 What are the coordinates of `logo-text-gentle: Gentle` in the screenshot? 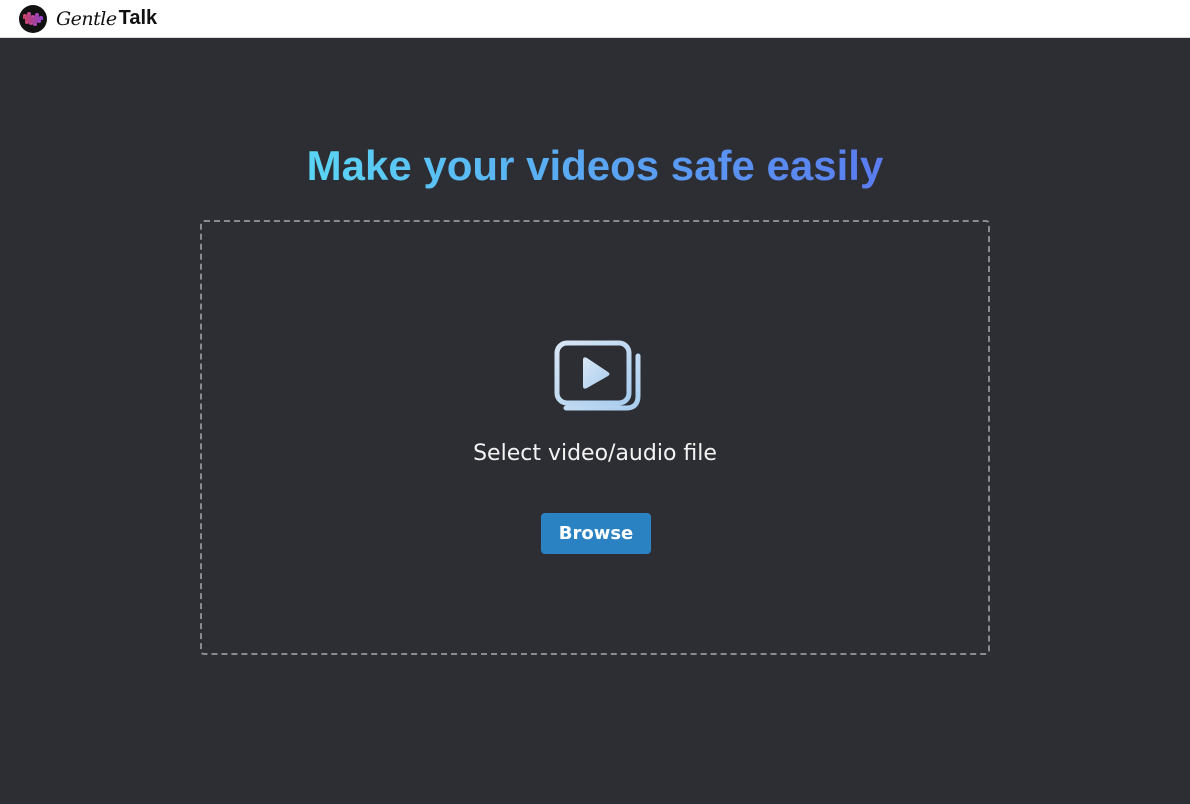 It's located at (86, 18).